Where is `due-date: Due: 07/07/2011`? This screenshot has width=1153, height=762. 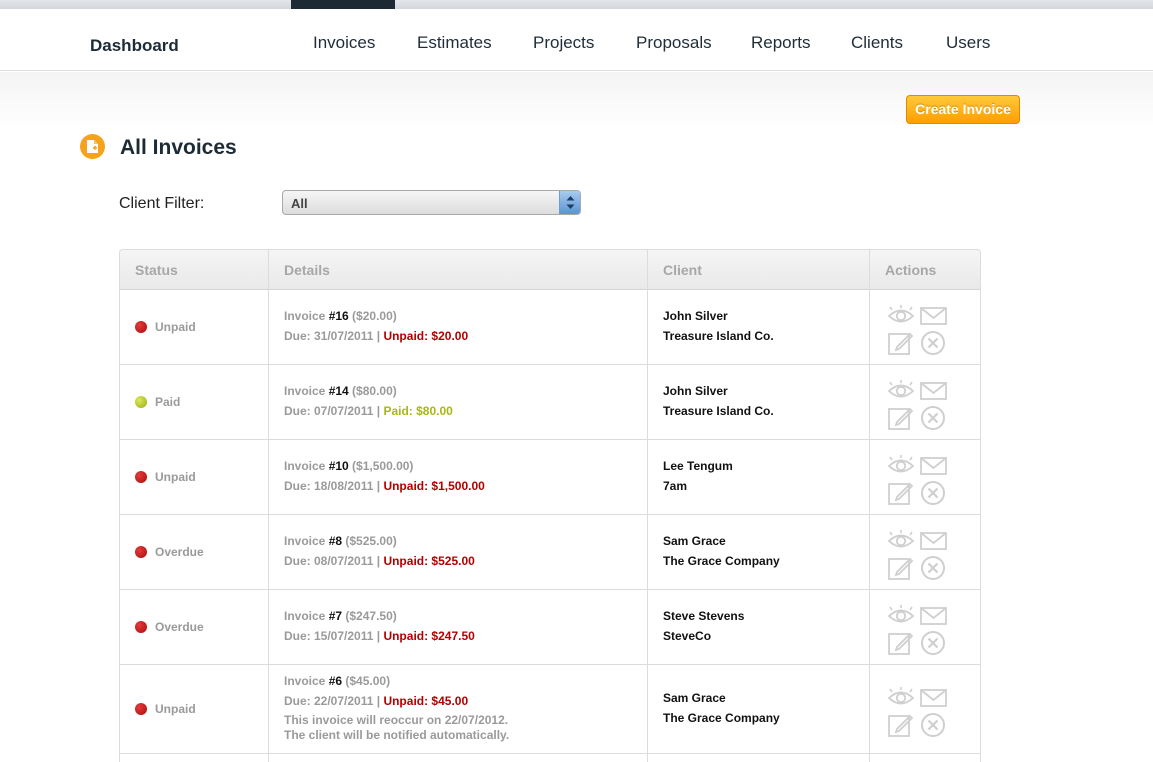 due-date: Due: 07/07/2011 is located at coordinates (329, 411).